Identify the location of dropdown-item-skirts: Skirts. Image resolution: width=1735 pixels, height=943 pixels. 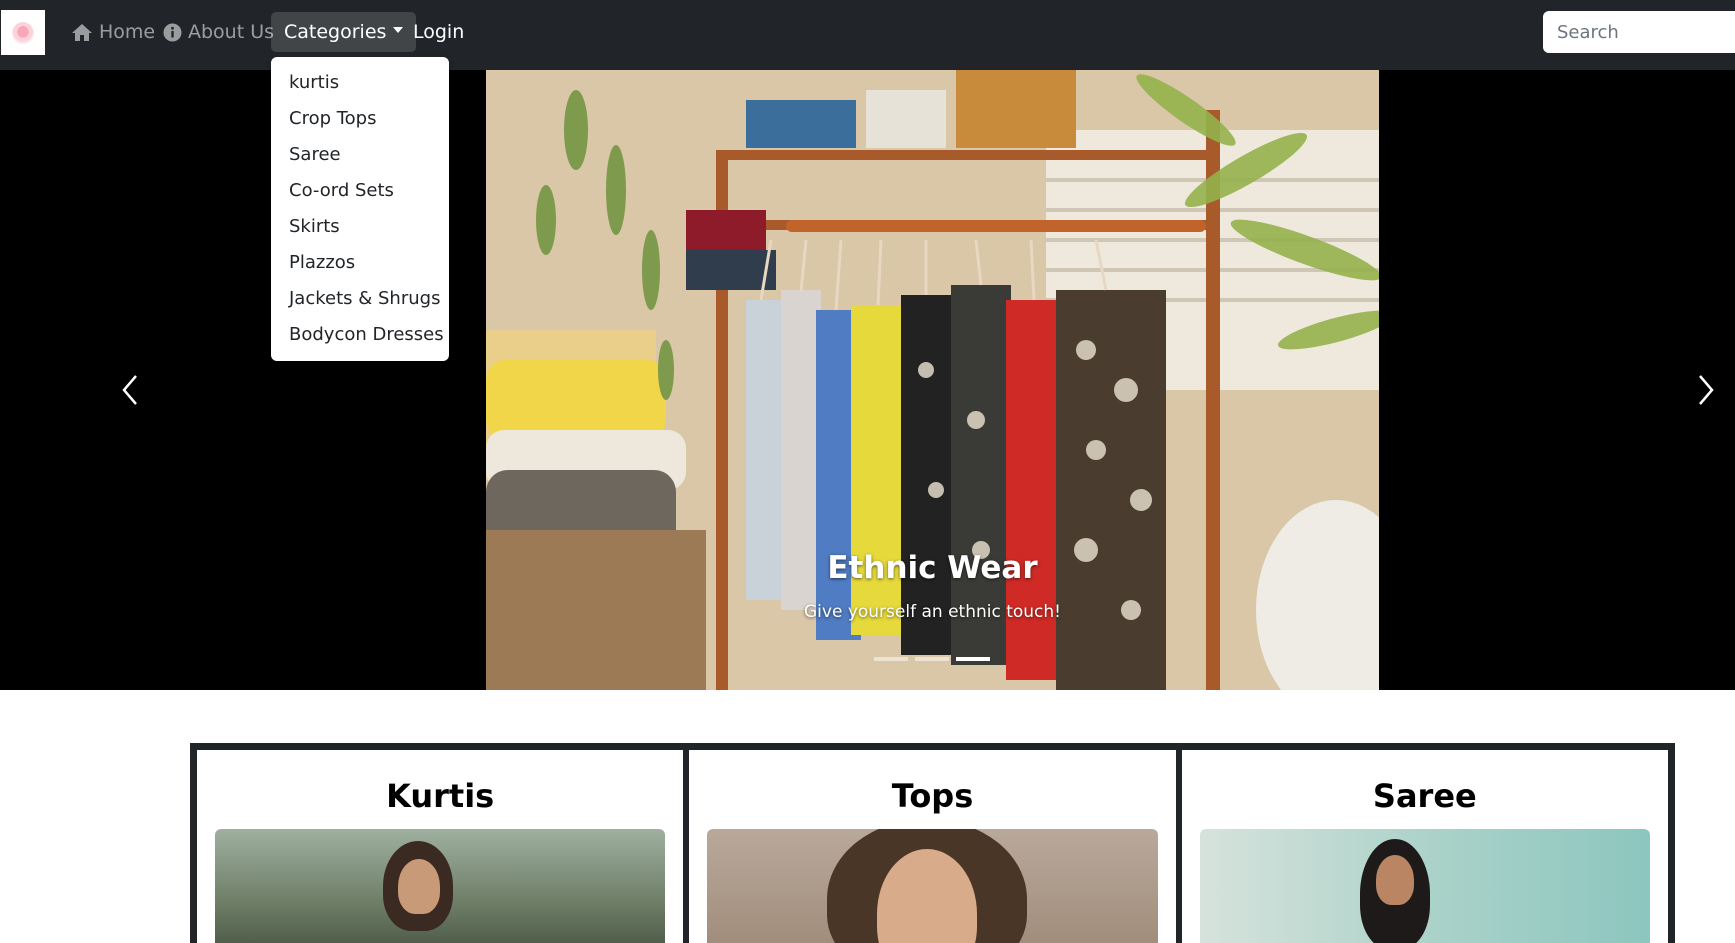
(360, 227).